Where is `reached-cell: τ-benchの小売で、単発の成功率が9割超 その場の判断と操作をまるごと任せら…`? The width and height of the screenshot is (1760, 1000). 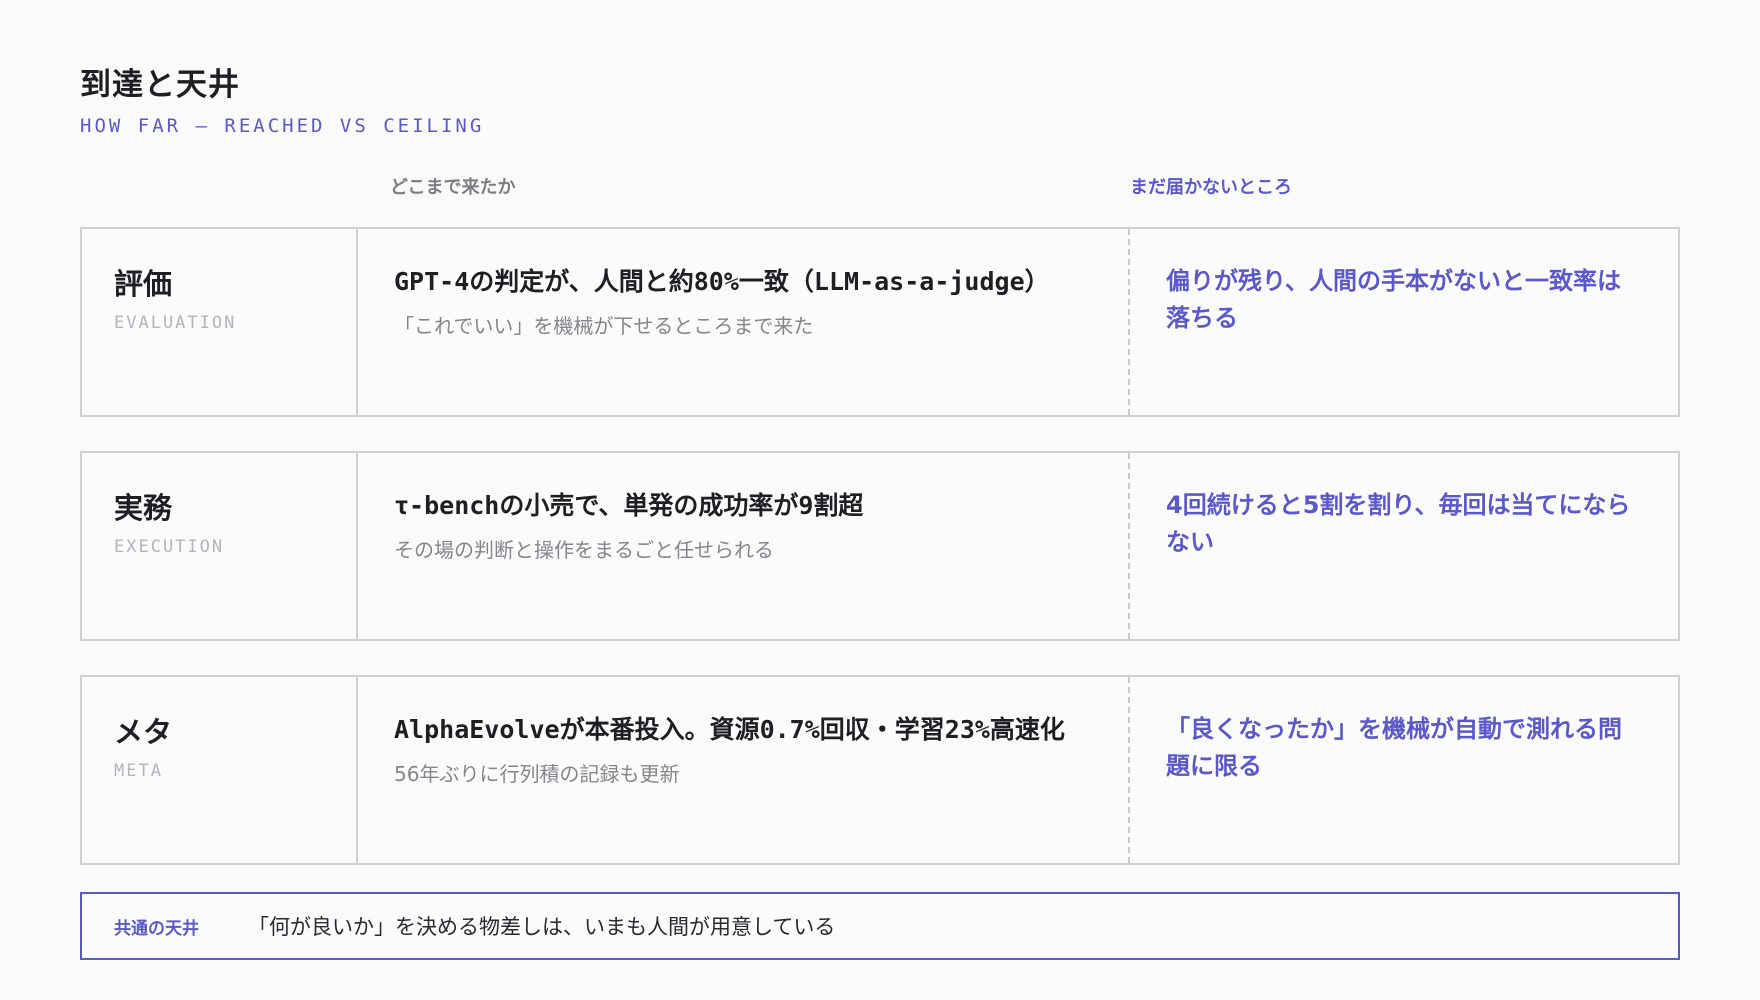 reached-cell: τ-benchの小売で、単発の成功率が9割超 その場の判断と操作をまるごと任せら… is located at coordinates (744, 546).